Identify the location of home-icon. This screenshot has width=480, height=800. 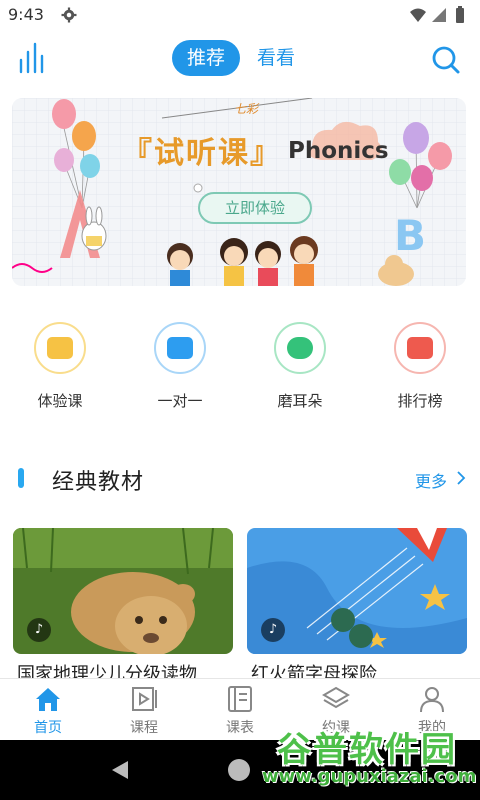
(48, 699).